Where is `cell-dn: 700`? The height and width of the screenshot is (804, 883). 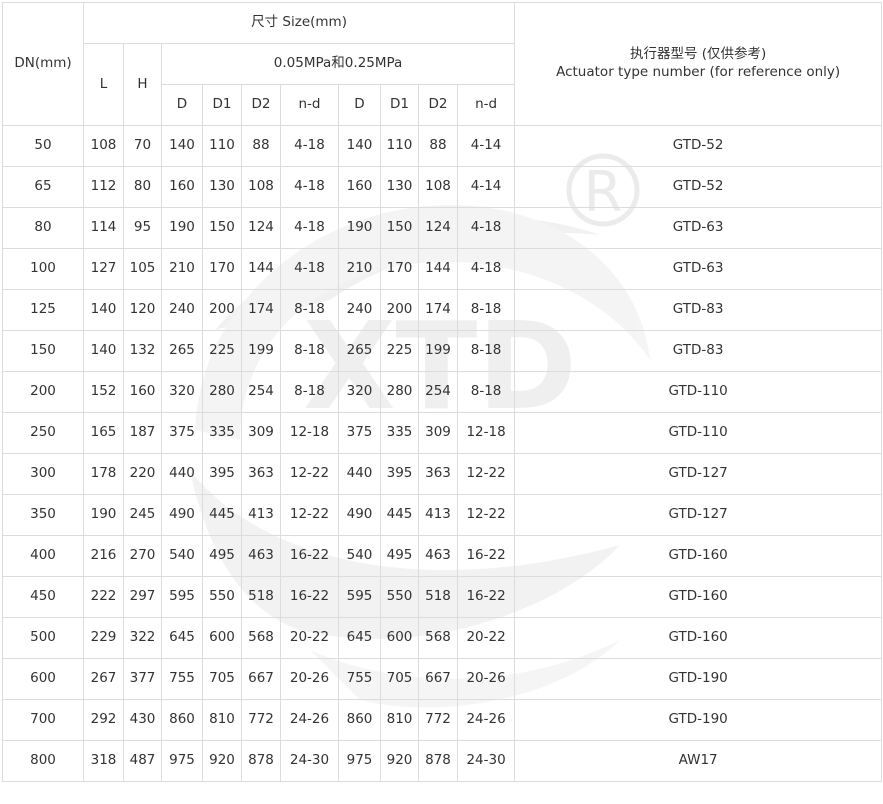 cell-dn: 700 is located at coordinates (43, 720).